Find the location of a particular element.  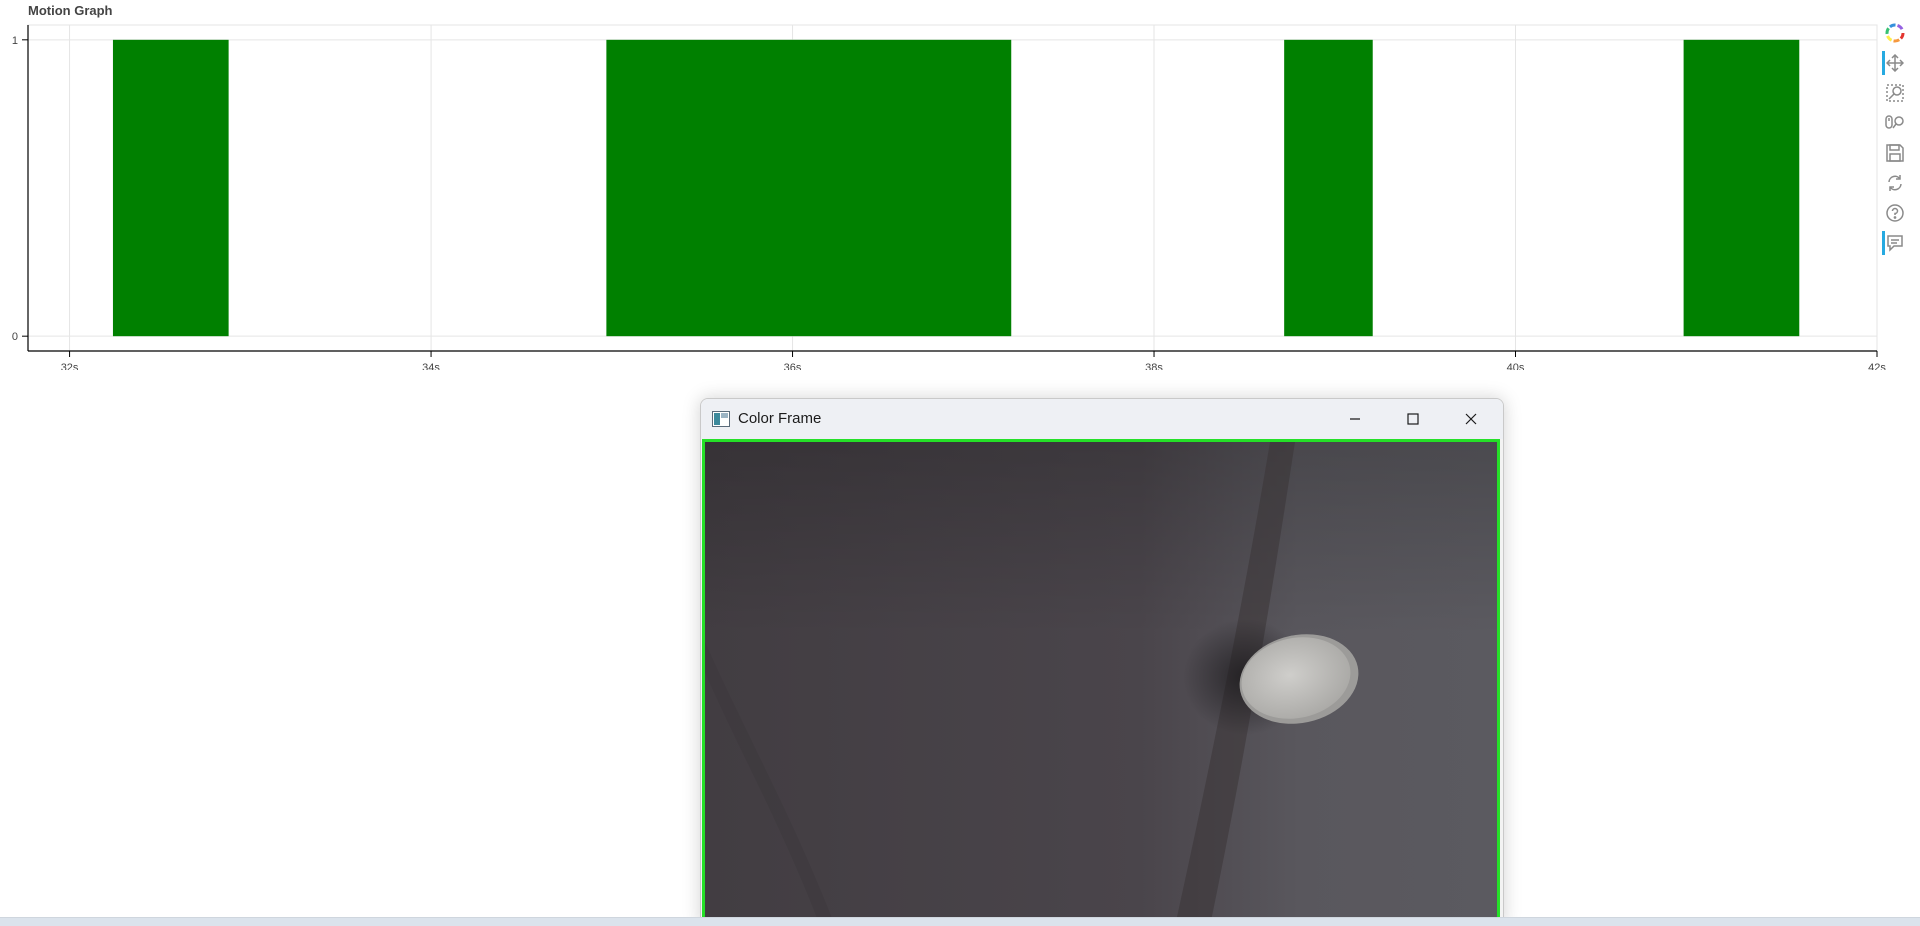

maximize-button is located at coordinates (1413, 419).